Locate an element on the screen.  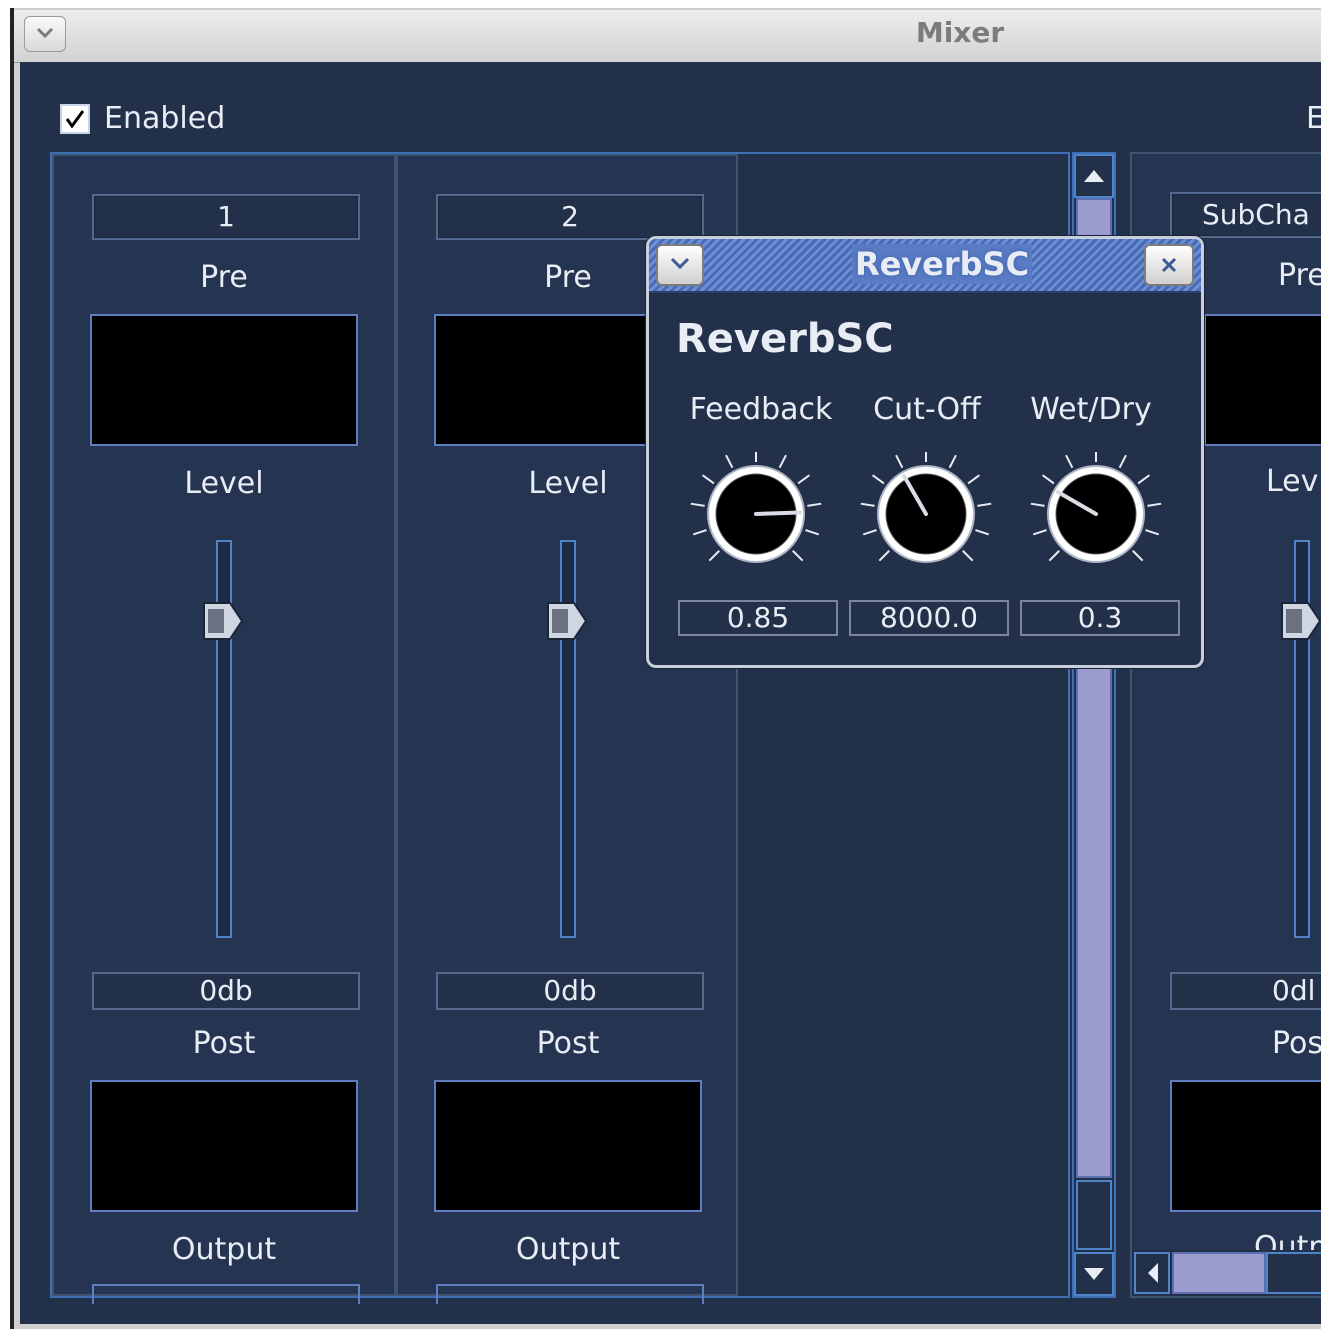
scroll-up-button is located at coordinates (1094, 176).